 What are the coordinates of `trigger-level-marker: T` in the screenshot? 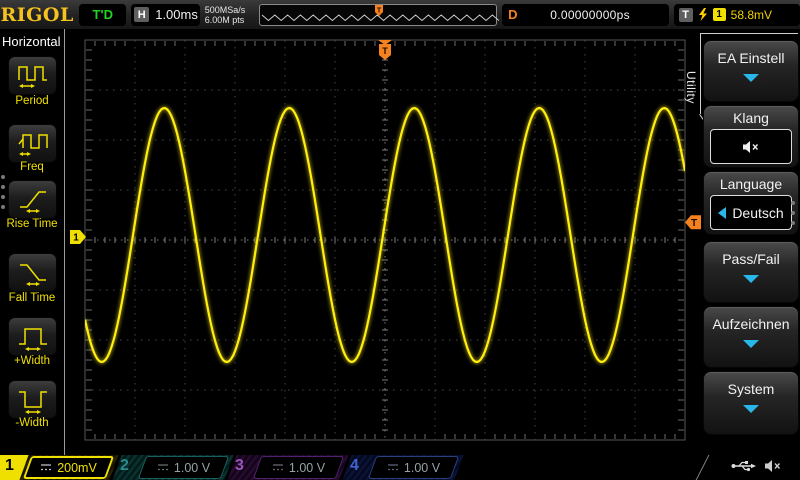 It's located at (693, 222).